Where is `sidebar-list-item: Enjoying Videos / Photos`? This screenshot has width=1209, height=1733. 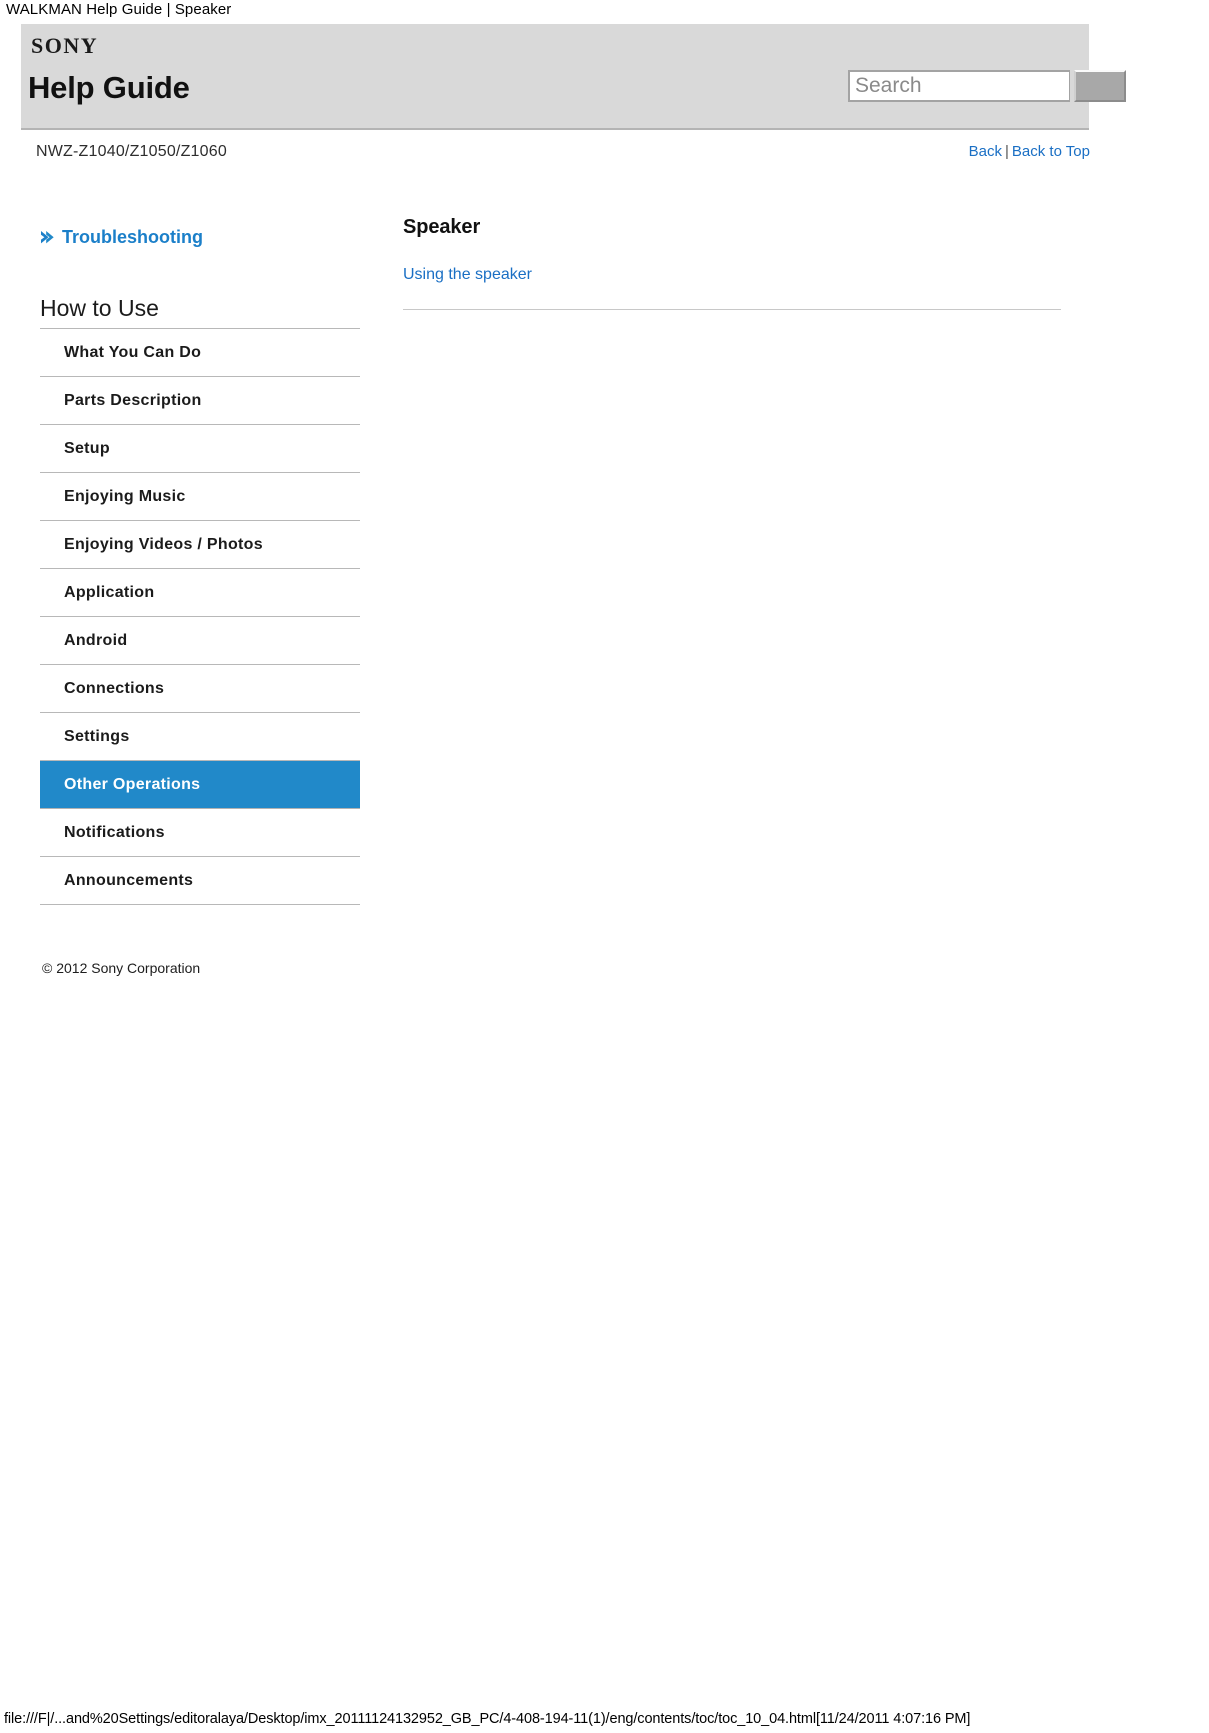
sidebar-list-item: Enjoying Videos / Photos is located at coordinates (200, 545).